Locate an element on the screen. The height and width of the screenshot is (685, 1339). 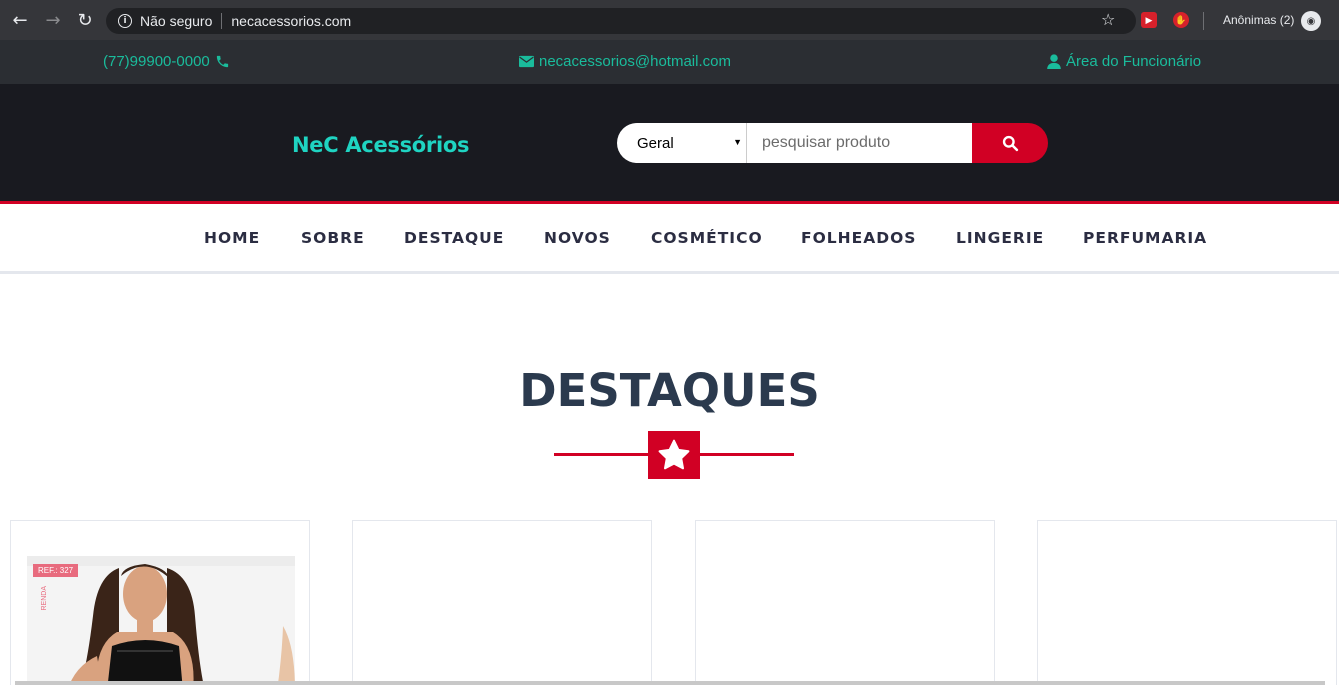
section-title: DESTAQUES is located at coordinates (669, 390).